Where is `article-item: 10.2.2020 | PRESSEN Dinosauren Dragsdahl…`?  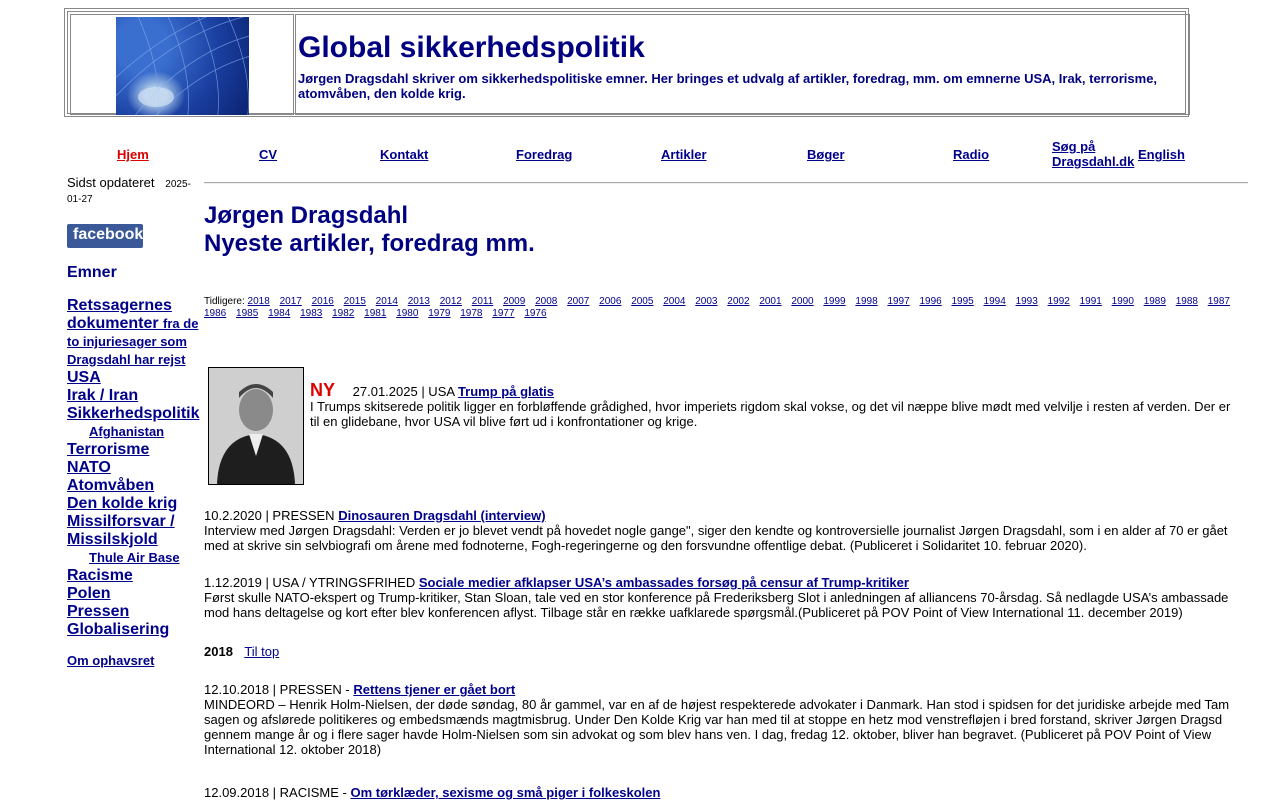 article-item: 10.2.2020 | PRESSEN Dinosauren Dragsdahl… is located at coordinates (726, 530).